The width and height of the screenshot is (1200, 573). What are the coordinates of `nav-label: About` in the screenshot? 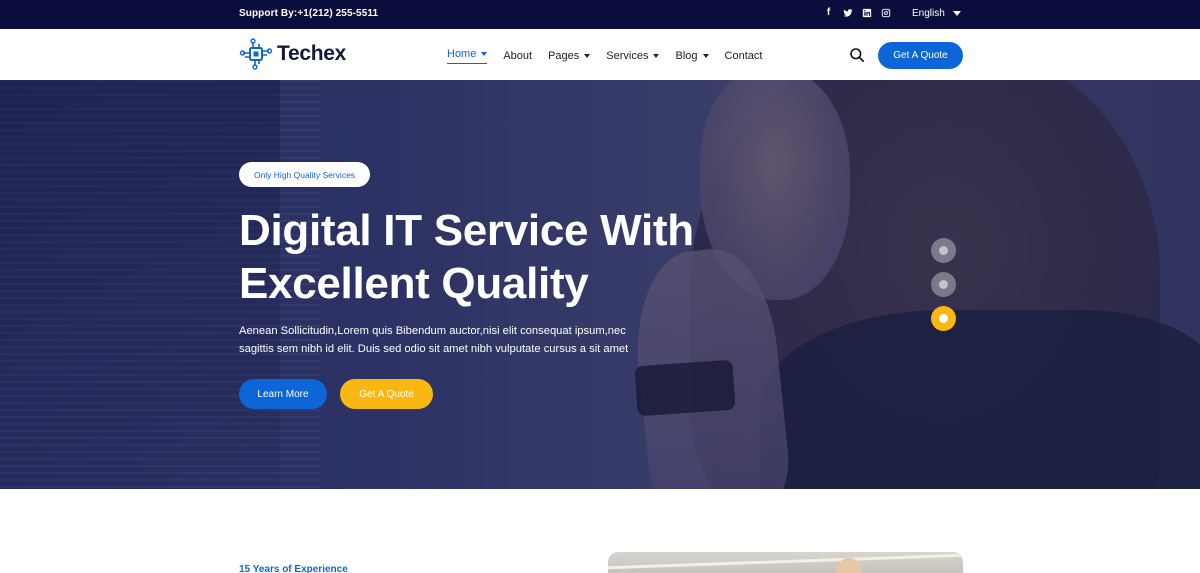 It's located at (518, 56).